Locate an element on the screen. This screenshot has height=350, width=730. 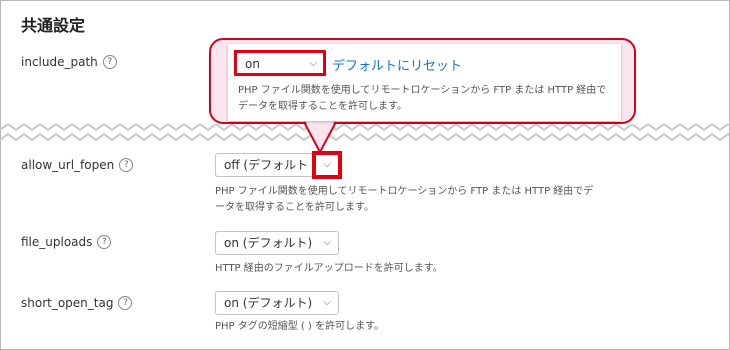
highlight-box is located at coordinates (280, 63).